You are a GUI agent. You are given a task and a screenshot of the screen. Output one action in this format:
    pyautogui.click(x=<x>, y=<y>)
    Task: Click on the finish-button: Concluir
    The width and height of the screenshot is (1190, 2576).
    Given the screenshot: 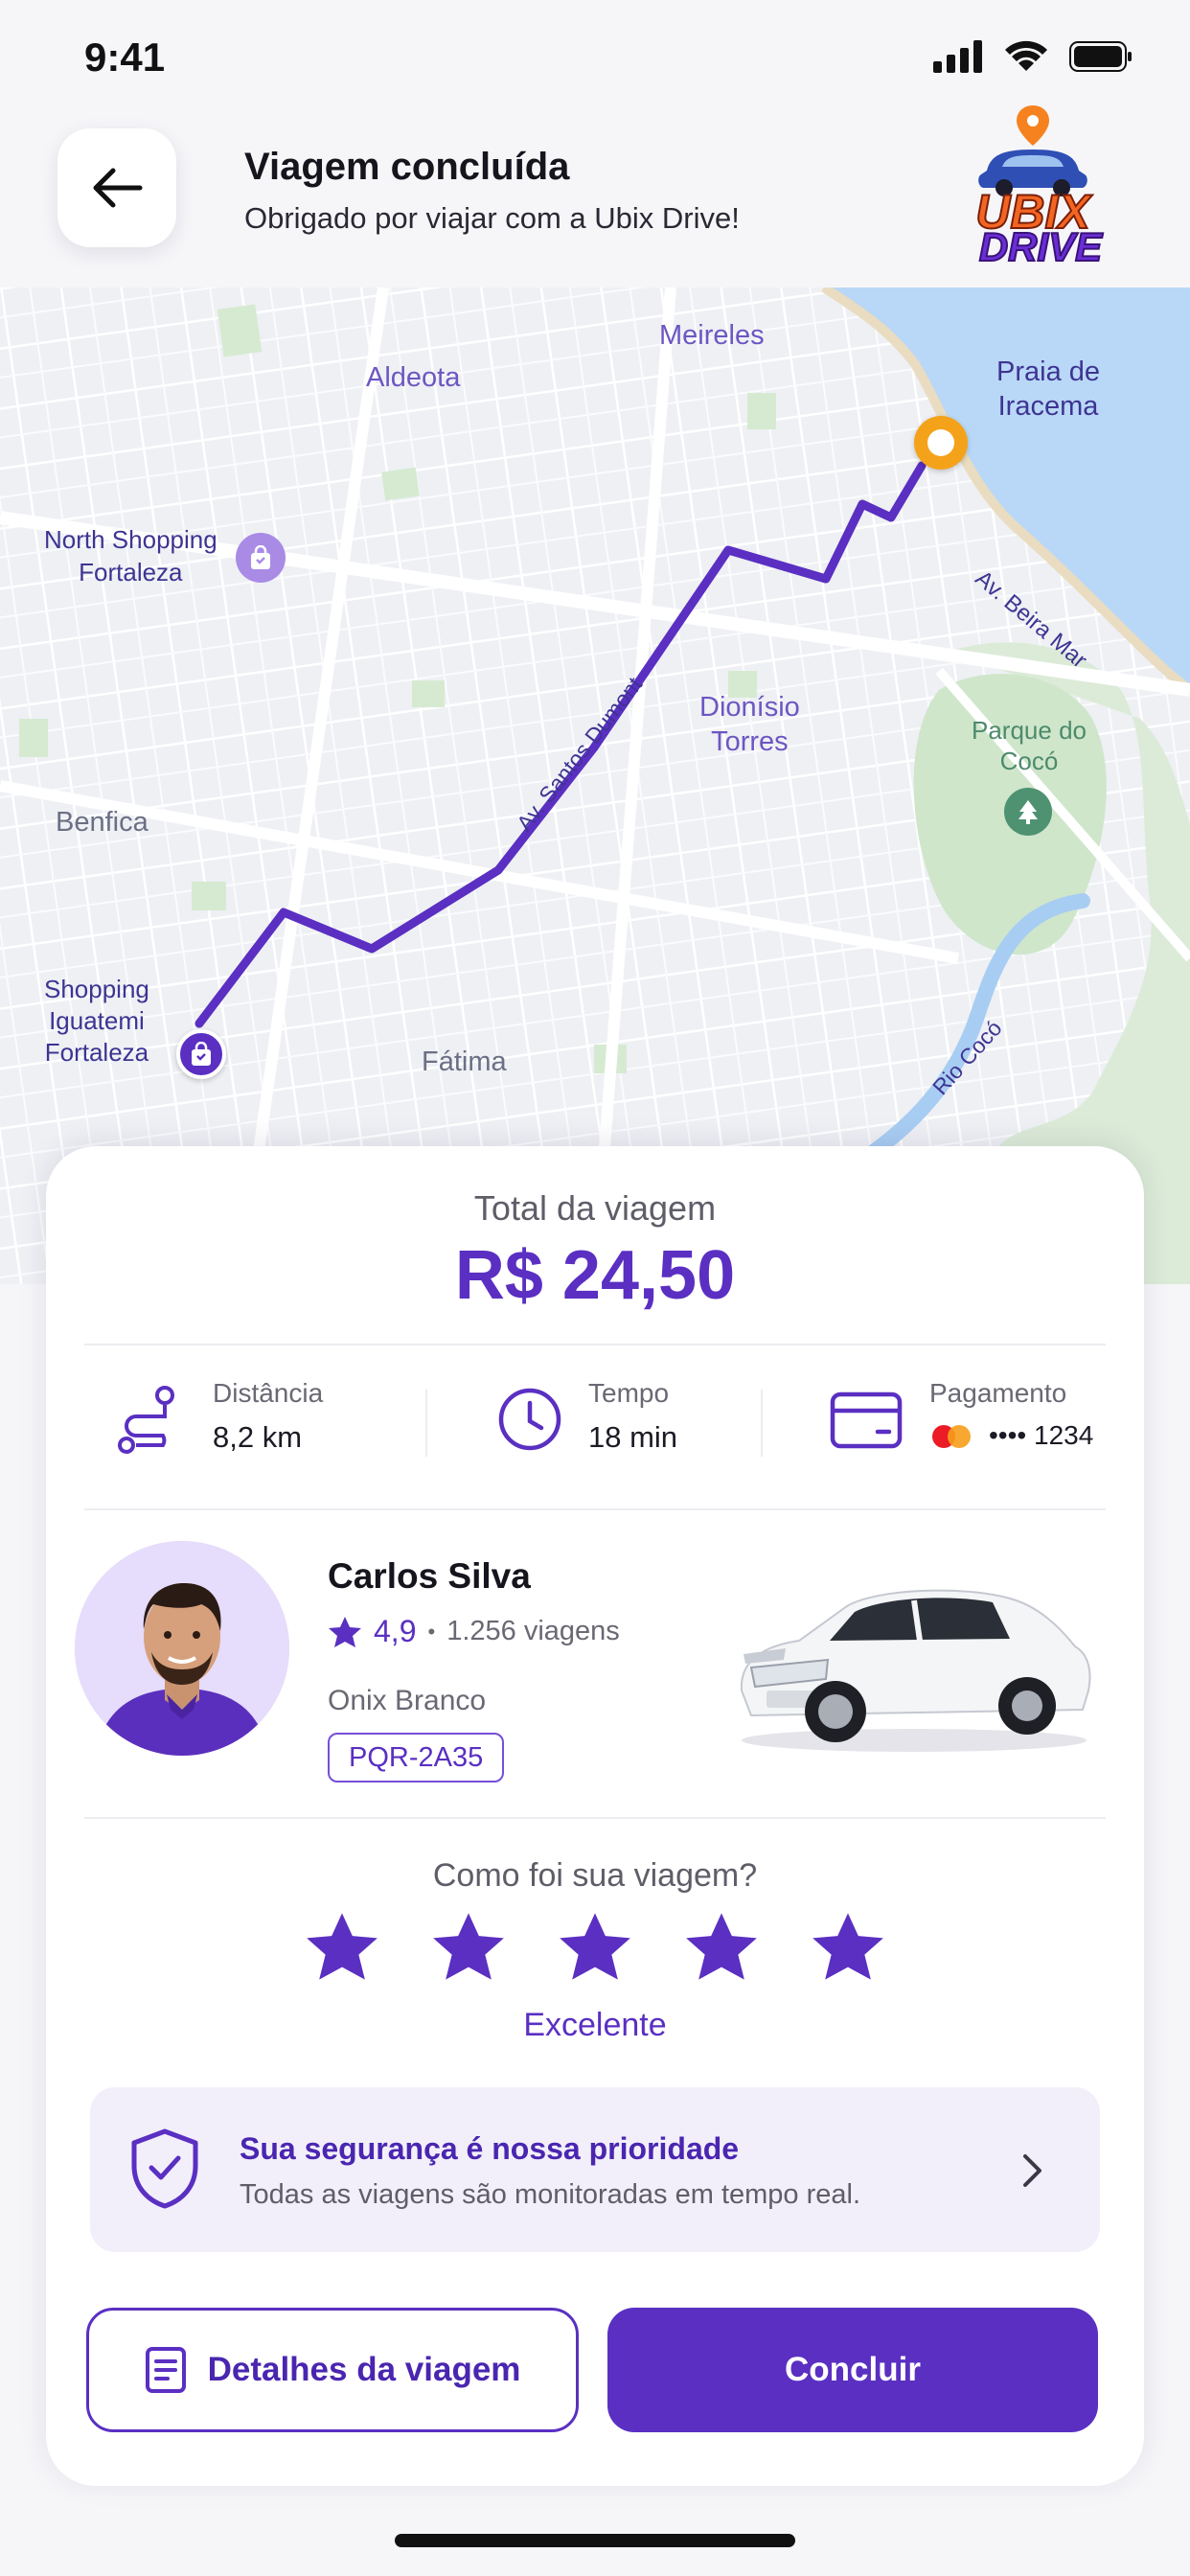 What is the action you would take?
    pyautogui.click(x=853, y=2370)
    